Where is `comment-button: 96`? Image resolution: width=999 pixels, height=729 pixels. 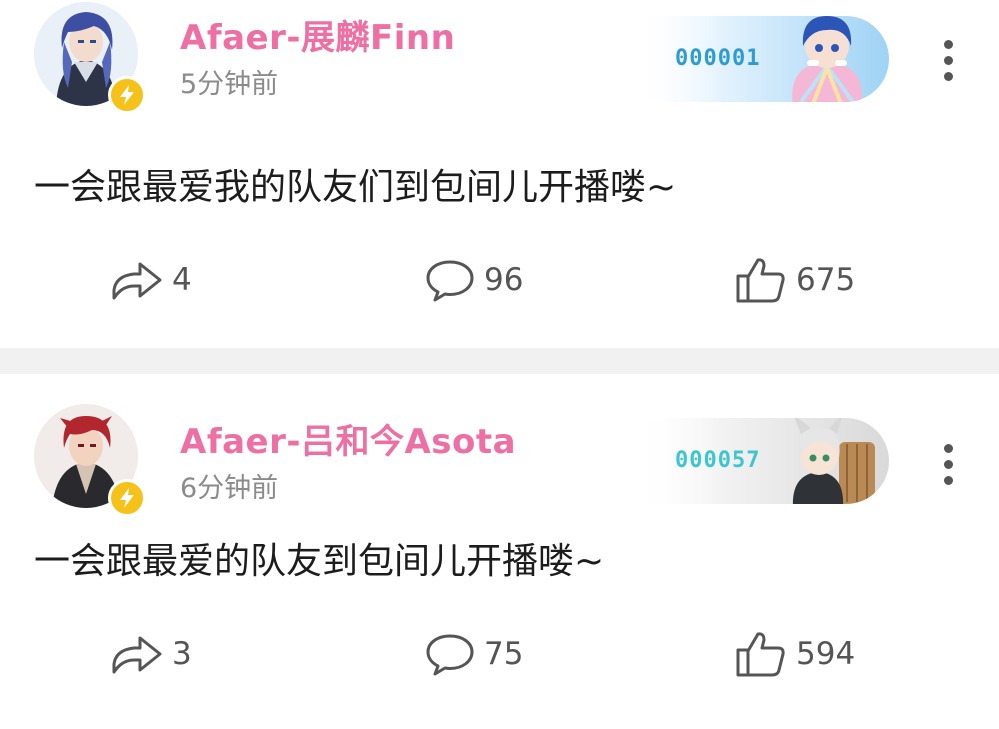
comment-button: 96 is located at coordinates (473, 280).